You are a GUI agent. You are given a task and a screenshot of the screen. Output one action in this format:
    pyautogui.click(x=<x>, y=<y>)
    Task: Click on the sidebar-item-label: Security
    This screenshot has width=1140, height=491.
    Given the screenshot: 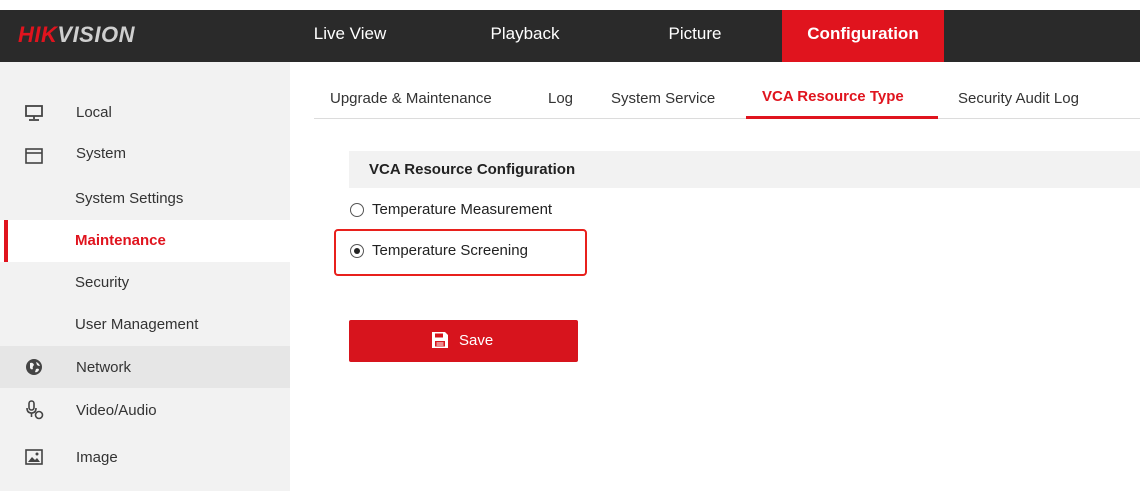 What is the action you would take?
    pyautogui.click(x=102, y=282)
    